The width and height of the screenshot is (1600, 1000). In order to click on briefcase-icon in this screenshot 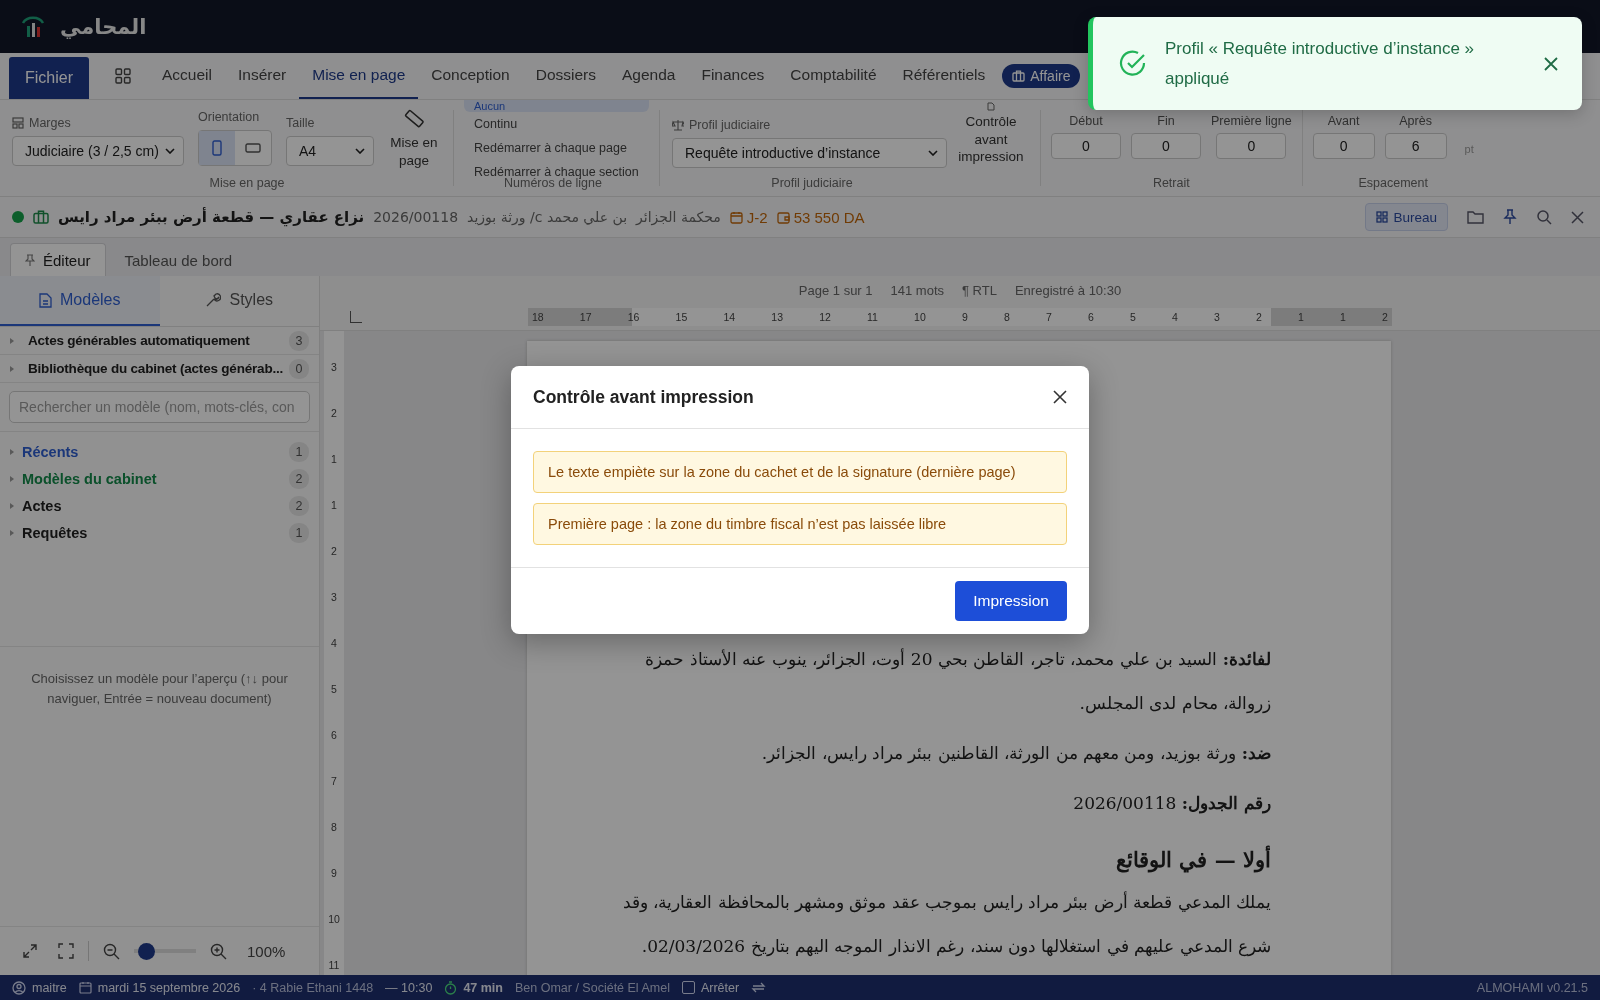, I will do `click(41, 217)`.